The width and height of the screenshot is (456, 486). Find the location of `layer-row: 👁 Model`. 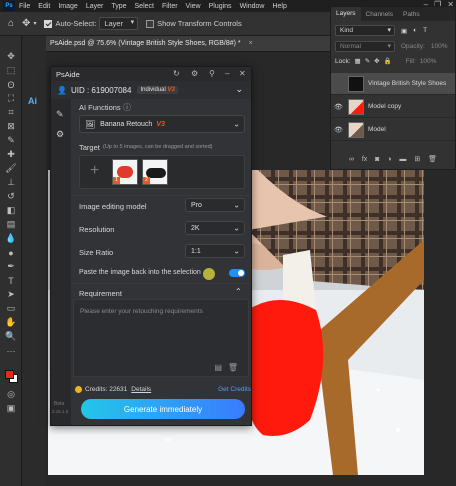

layer-row: 👁 Model is located at coordinates (393, 130).